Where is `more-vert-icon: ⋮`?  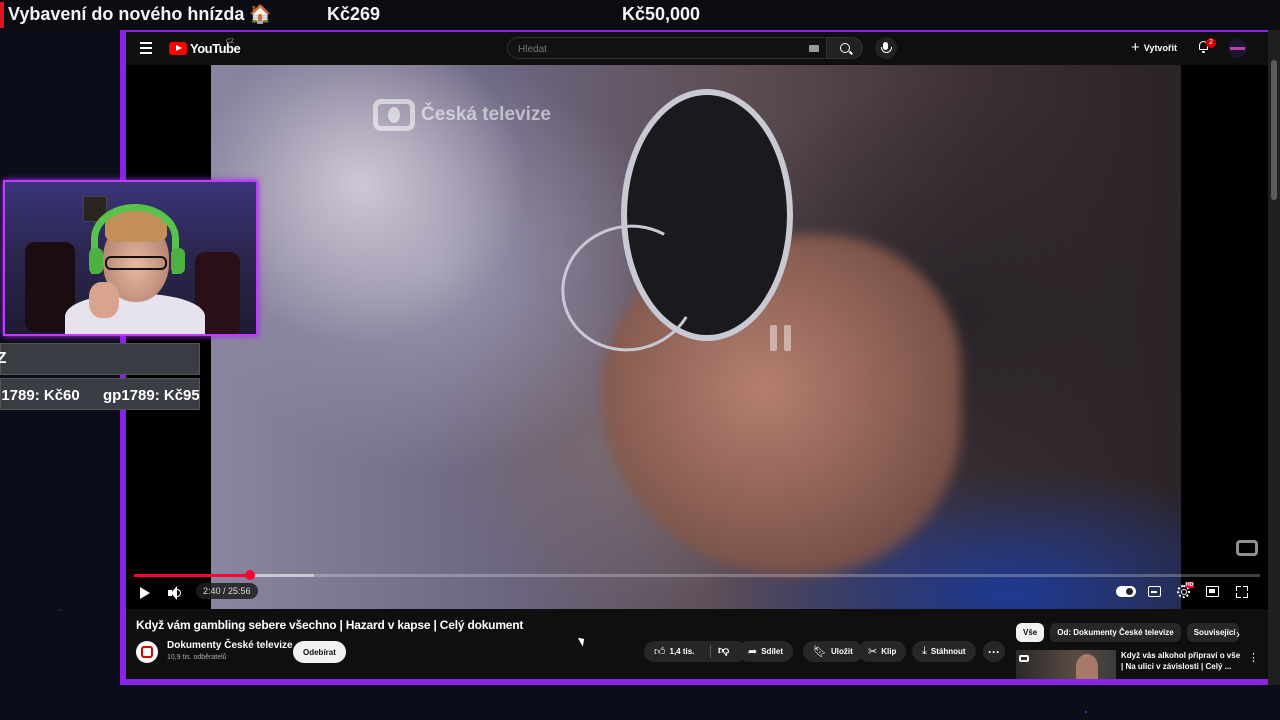
more-vert-icon: ⋮ is located at coordinates (1253, 657).